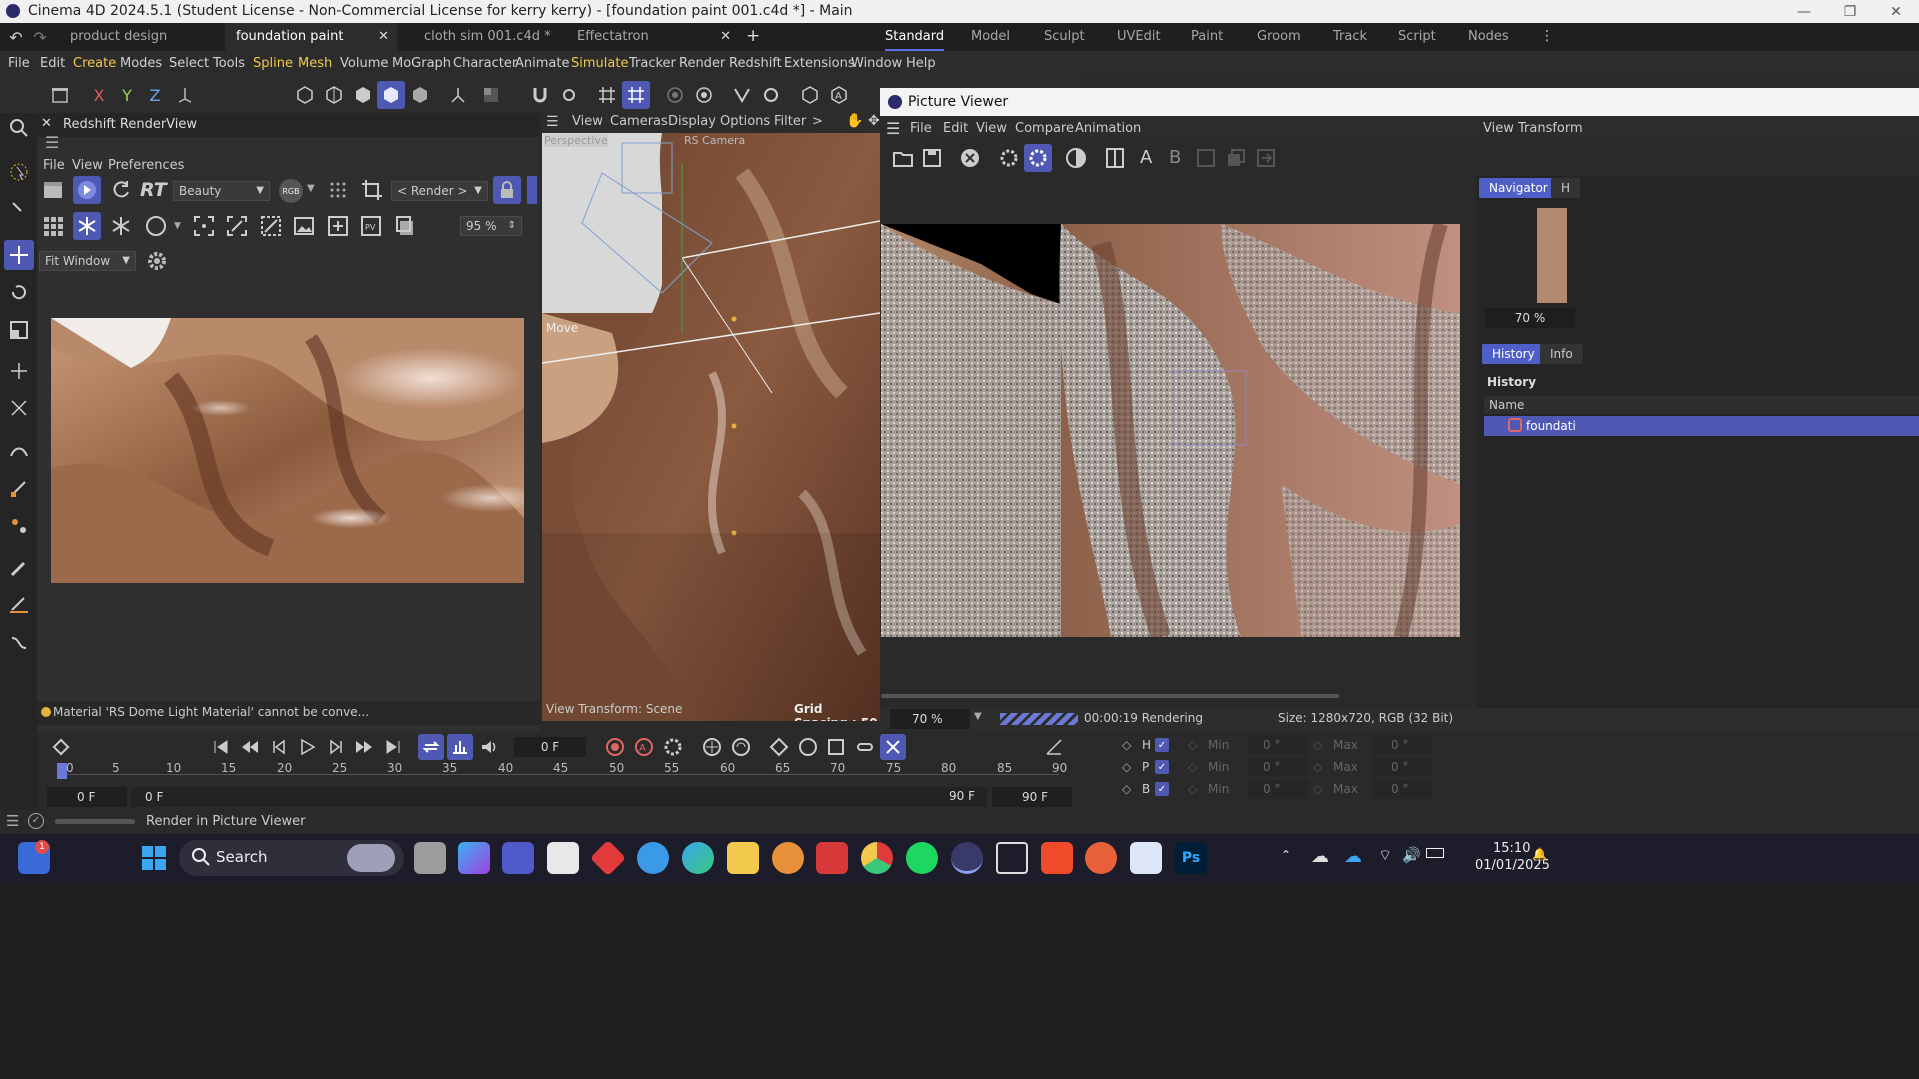  What do you see at coordinates (311, 188) in the screenshot?
I see `chevron-down-icon: ▼` at bounding box center [311, 188].